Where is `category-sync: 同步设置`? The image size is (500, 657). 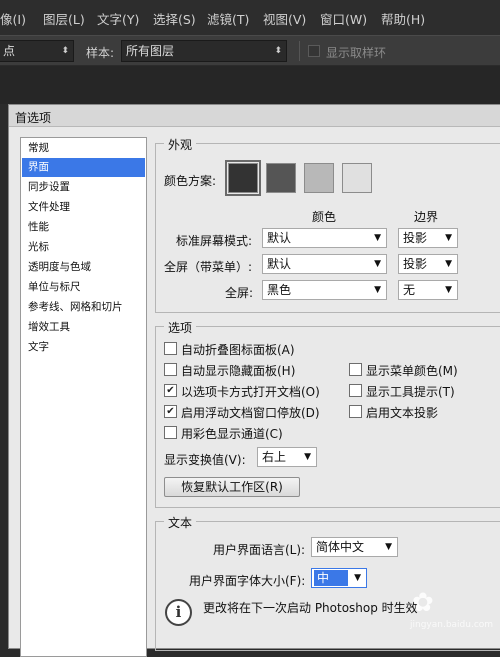 category-sync: 同步设置 is located at coordinates (83, 187).